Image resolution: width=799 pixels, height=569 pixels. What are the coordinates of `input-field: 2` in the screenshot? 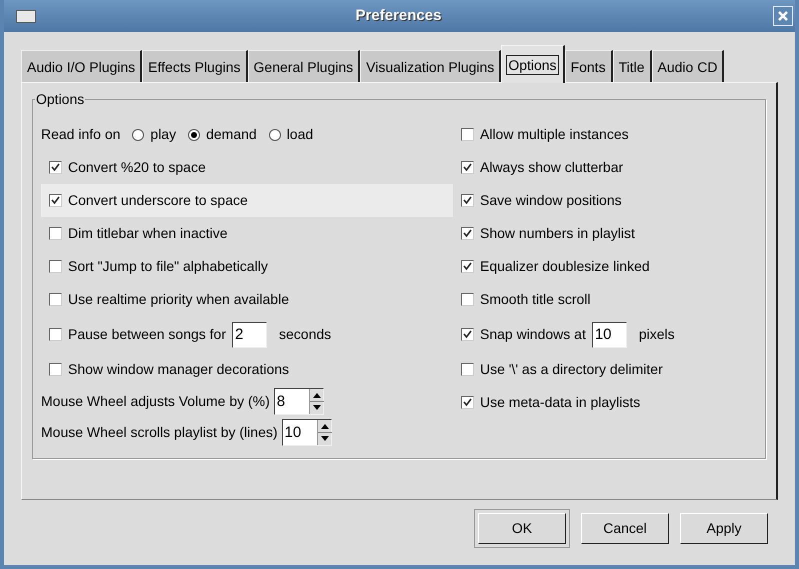 It's located at (249, 335).